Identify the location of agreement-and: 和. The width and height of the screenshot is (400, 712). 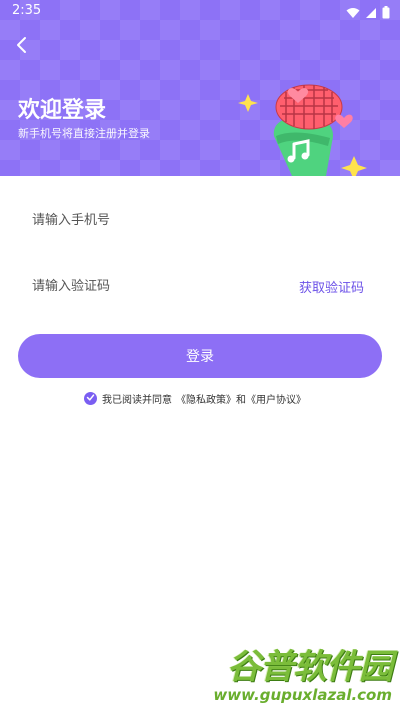
(241, 400).